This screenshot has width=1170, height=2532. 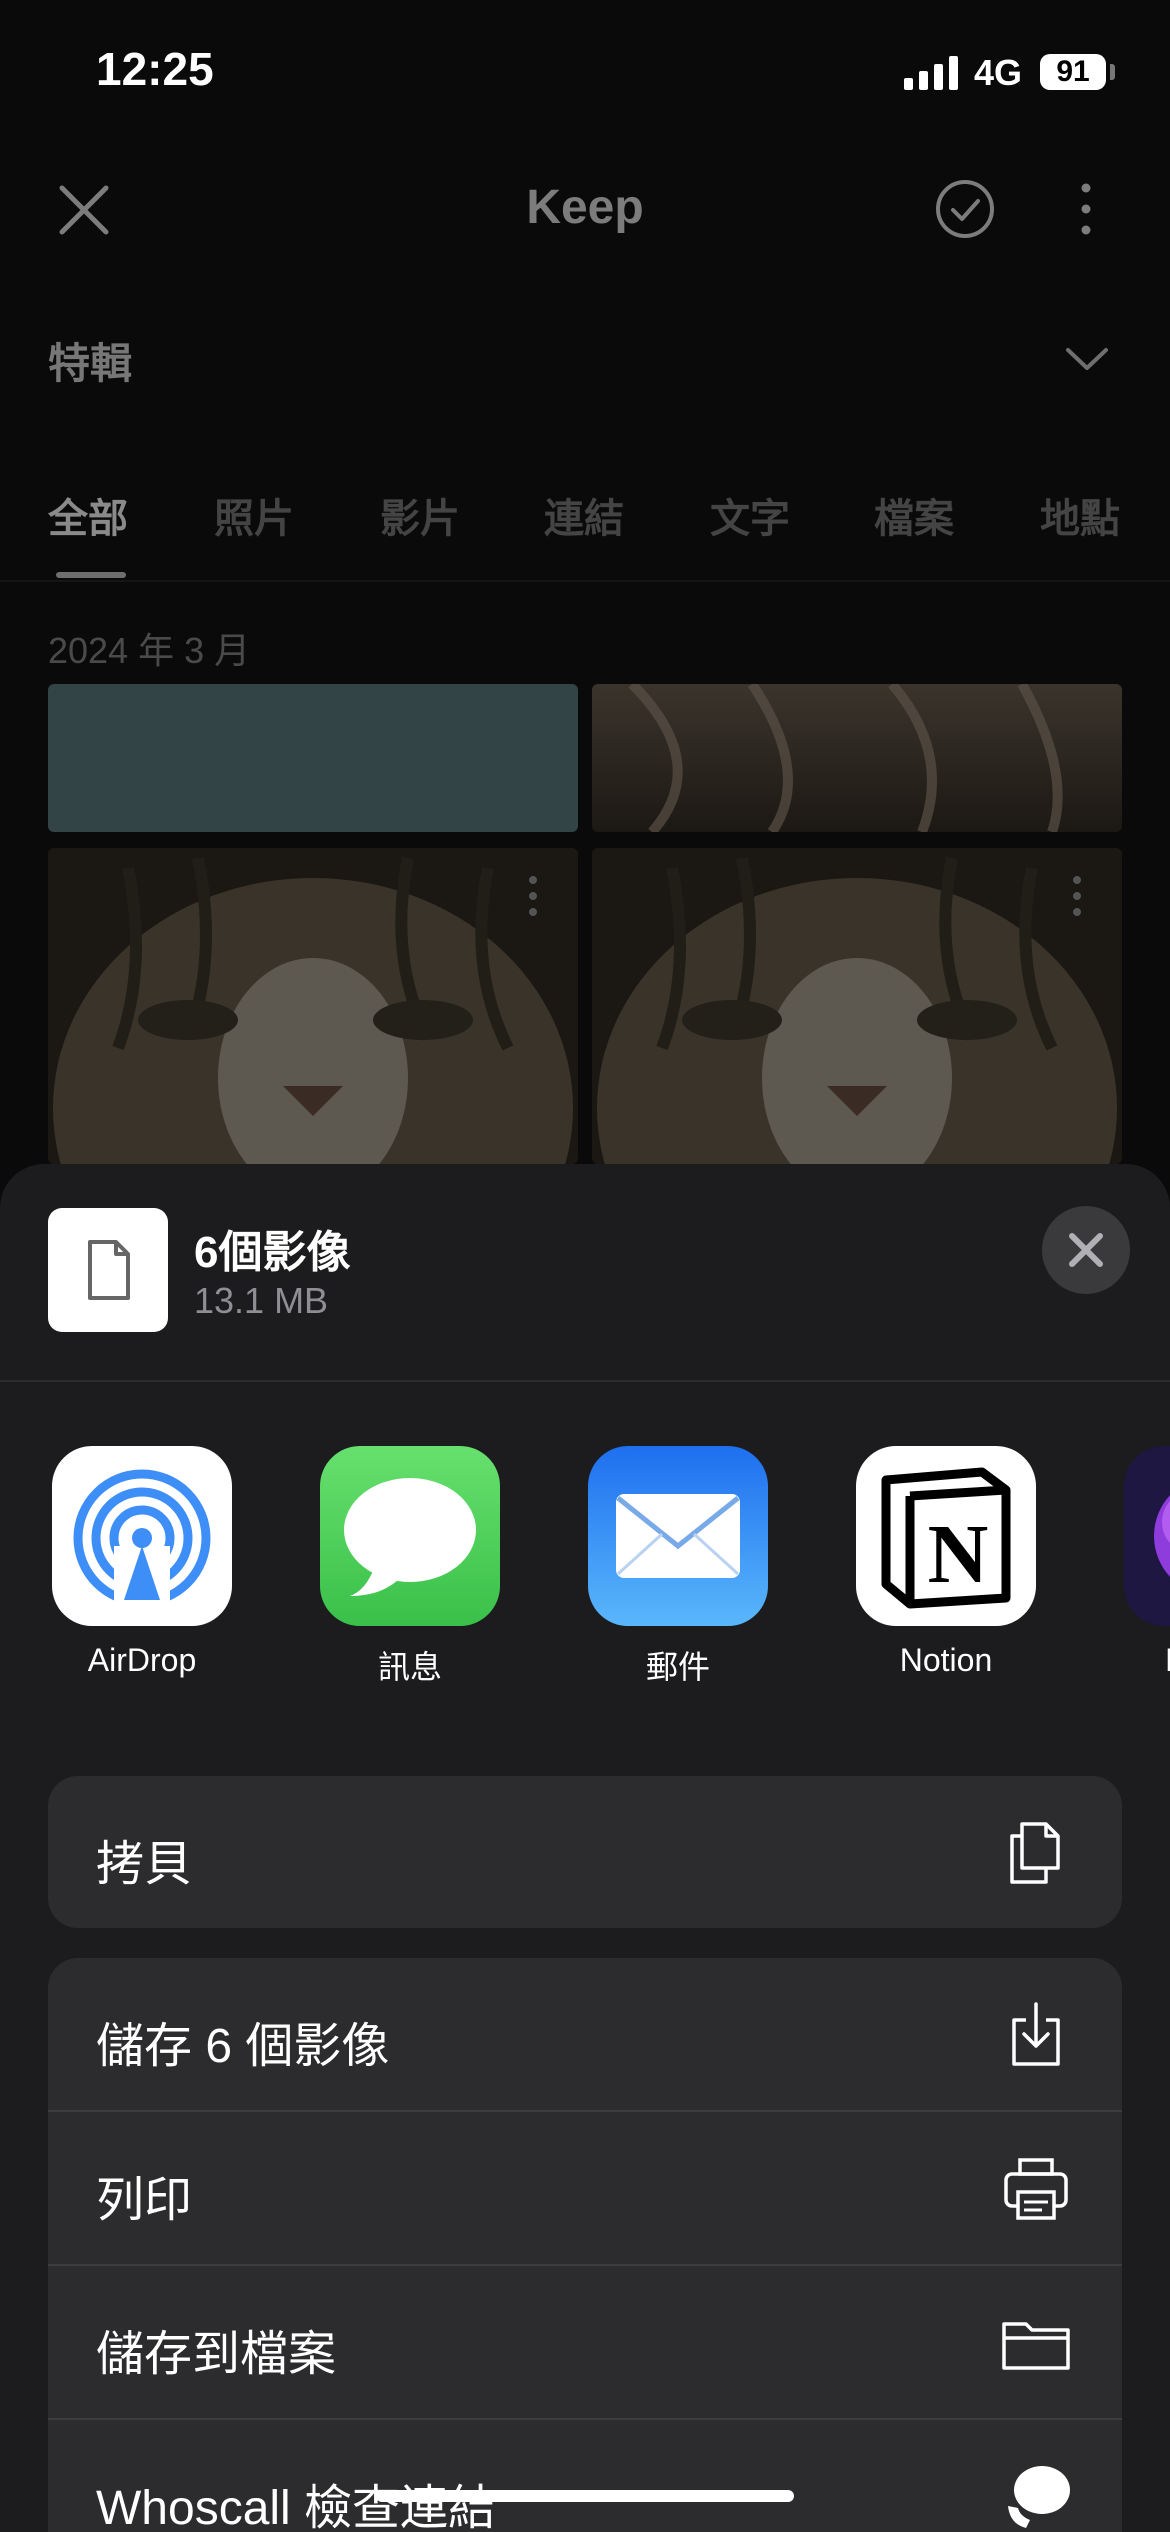 What do you see at coordinates (585, 2496) in the screenshot?
I see `home-indicator` at bounding box center [585, 2496].